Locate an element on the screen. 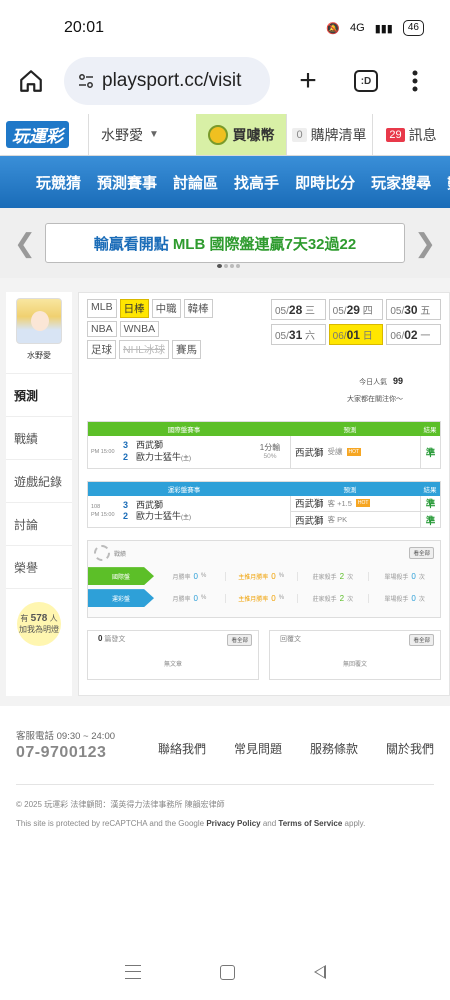  date-chip-selected: 06/01 日 is located at coordinates (356, 334).